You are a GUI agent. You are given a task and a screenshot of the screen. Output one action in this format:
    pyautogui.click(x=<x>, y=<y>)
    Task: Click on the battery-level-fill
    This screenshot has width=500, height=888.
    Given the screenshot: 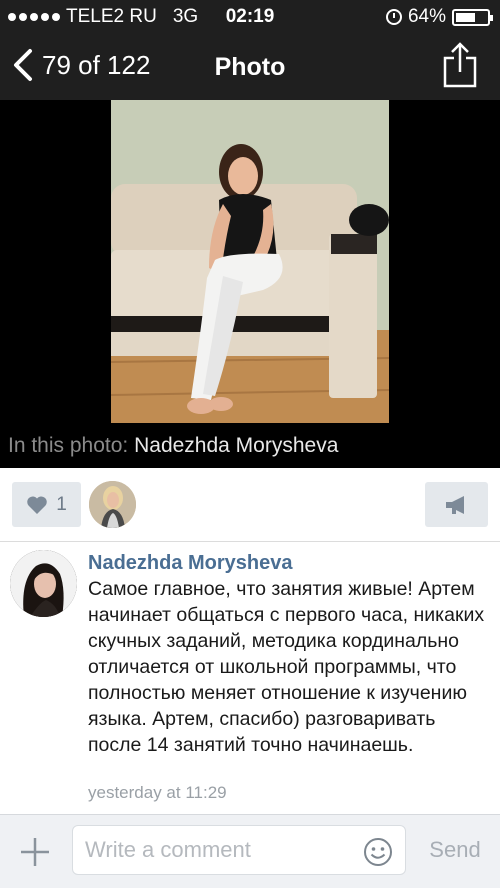 What is the action you would take?
    pyautogui.click(x=466, y=17)
    